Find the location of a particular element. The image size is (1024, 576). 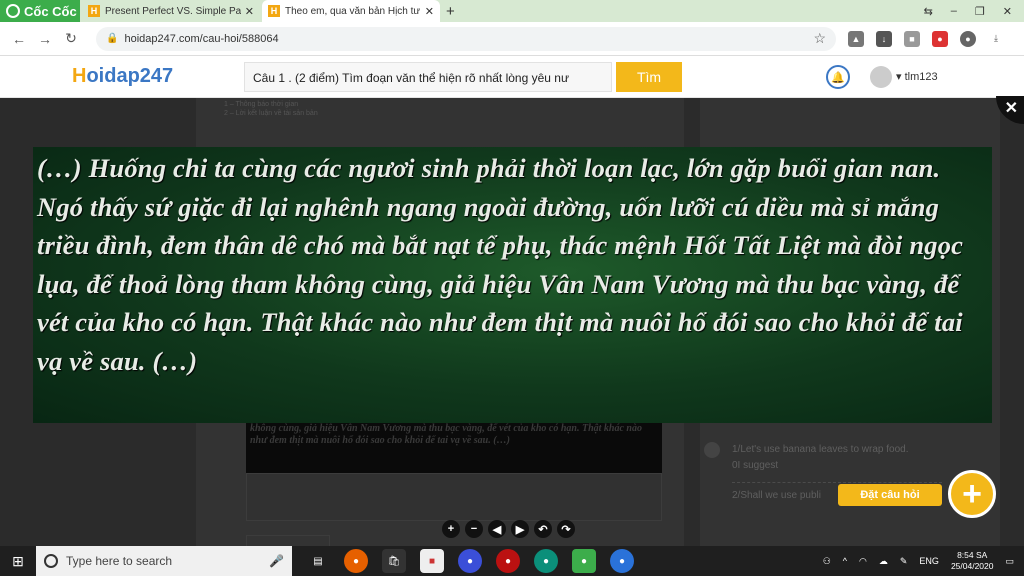

username-text: tlm123 is located at coordinates (921, 77).